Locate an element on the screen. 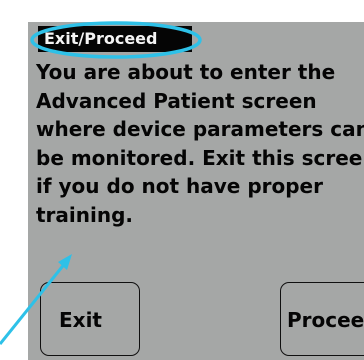  proceed-button: Proceed is located at coordinates (322, 319).